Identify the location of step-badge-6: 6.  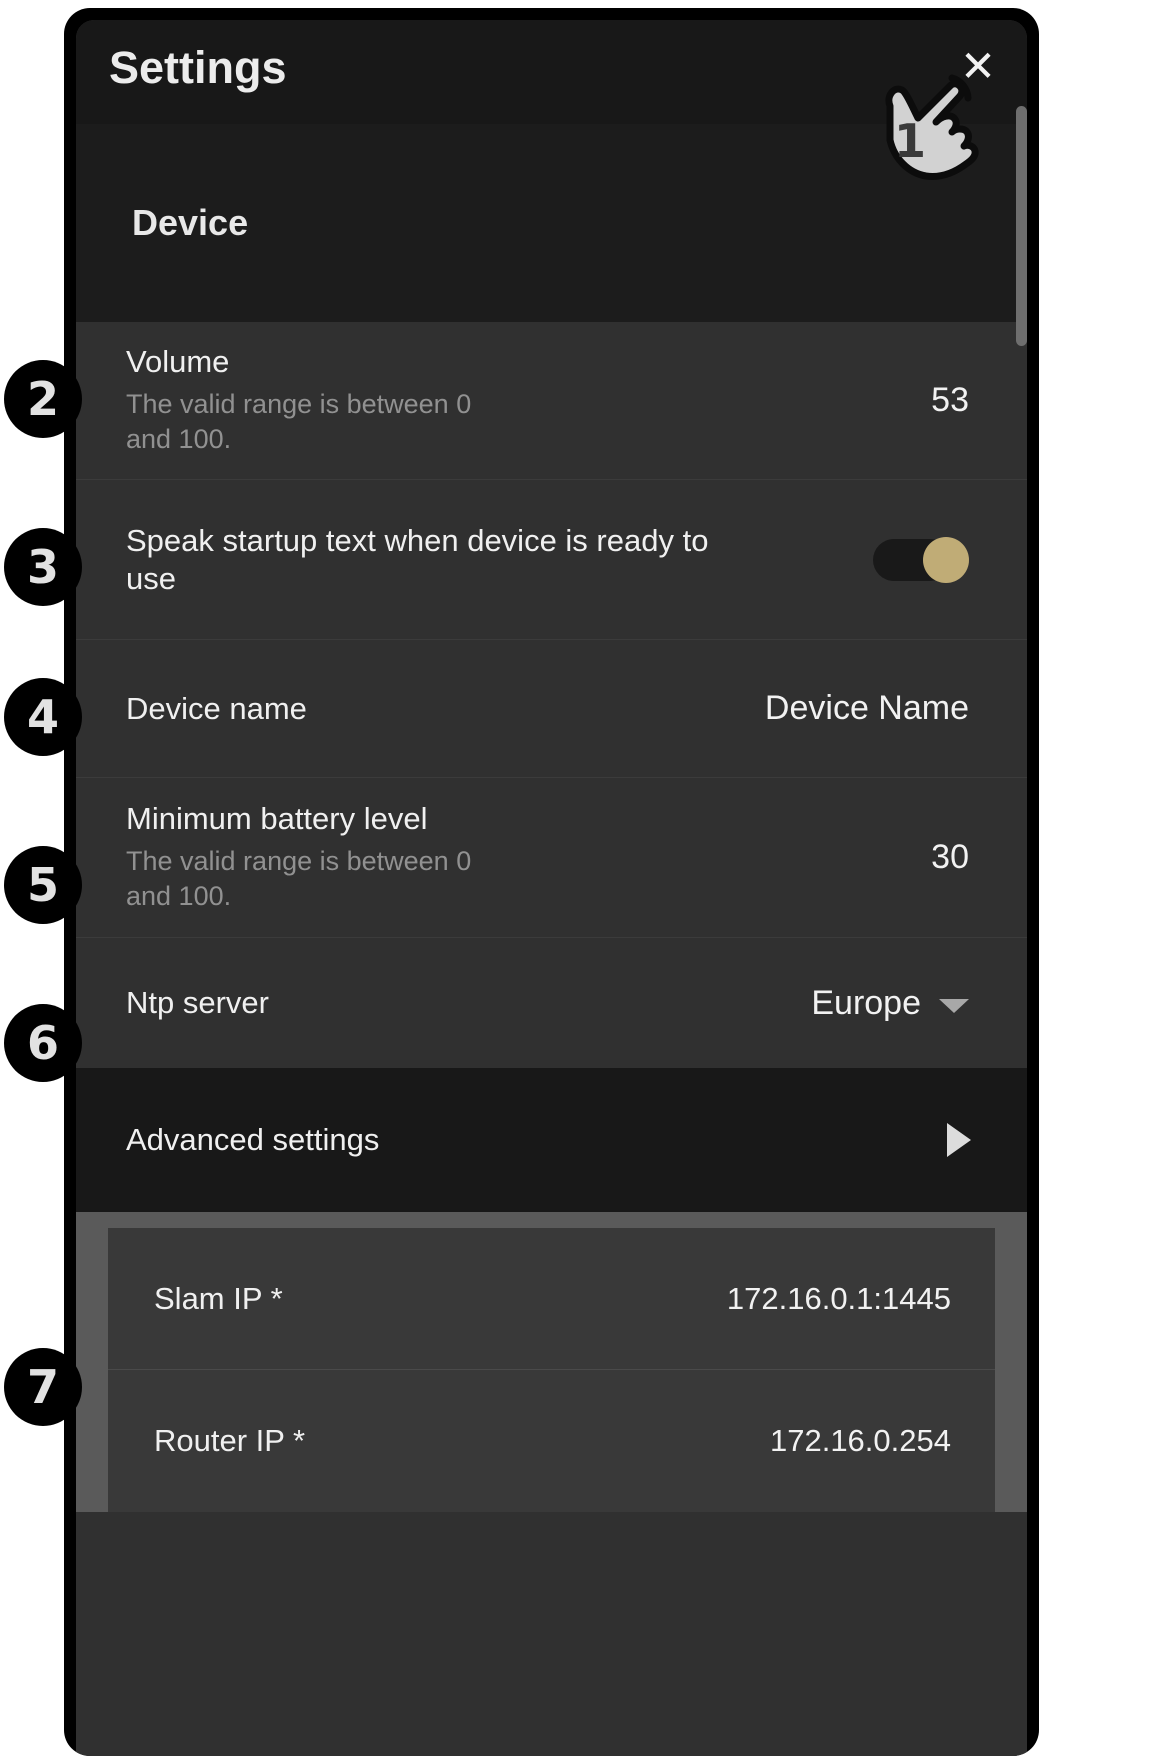
(43, 1043).